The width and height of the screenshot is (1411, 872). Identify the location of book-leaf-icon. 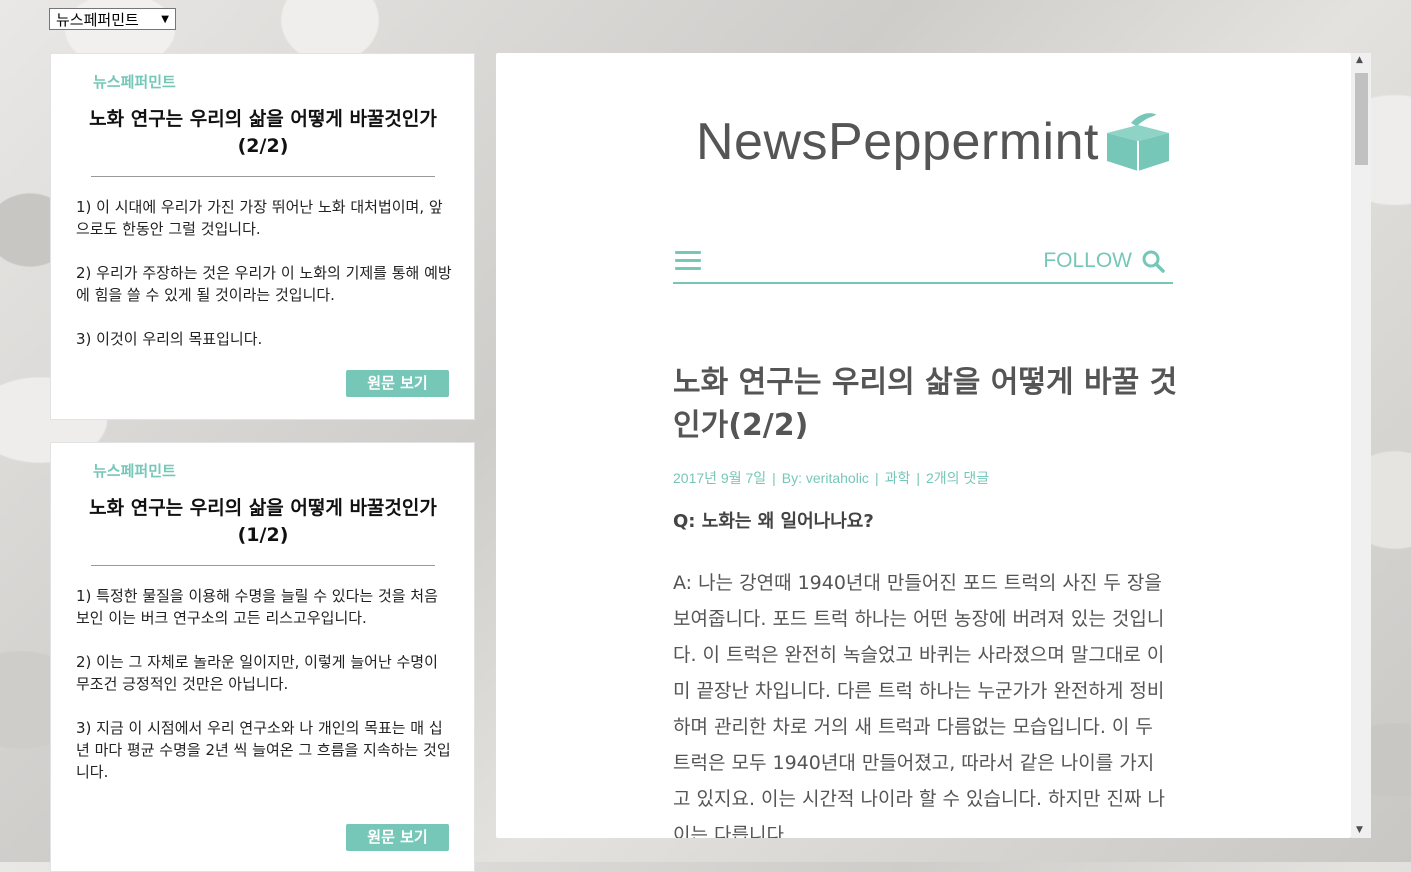
(1137, 142).